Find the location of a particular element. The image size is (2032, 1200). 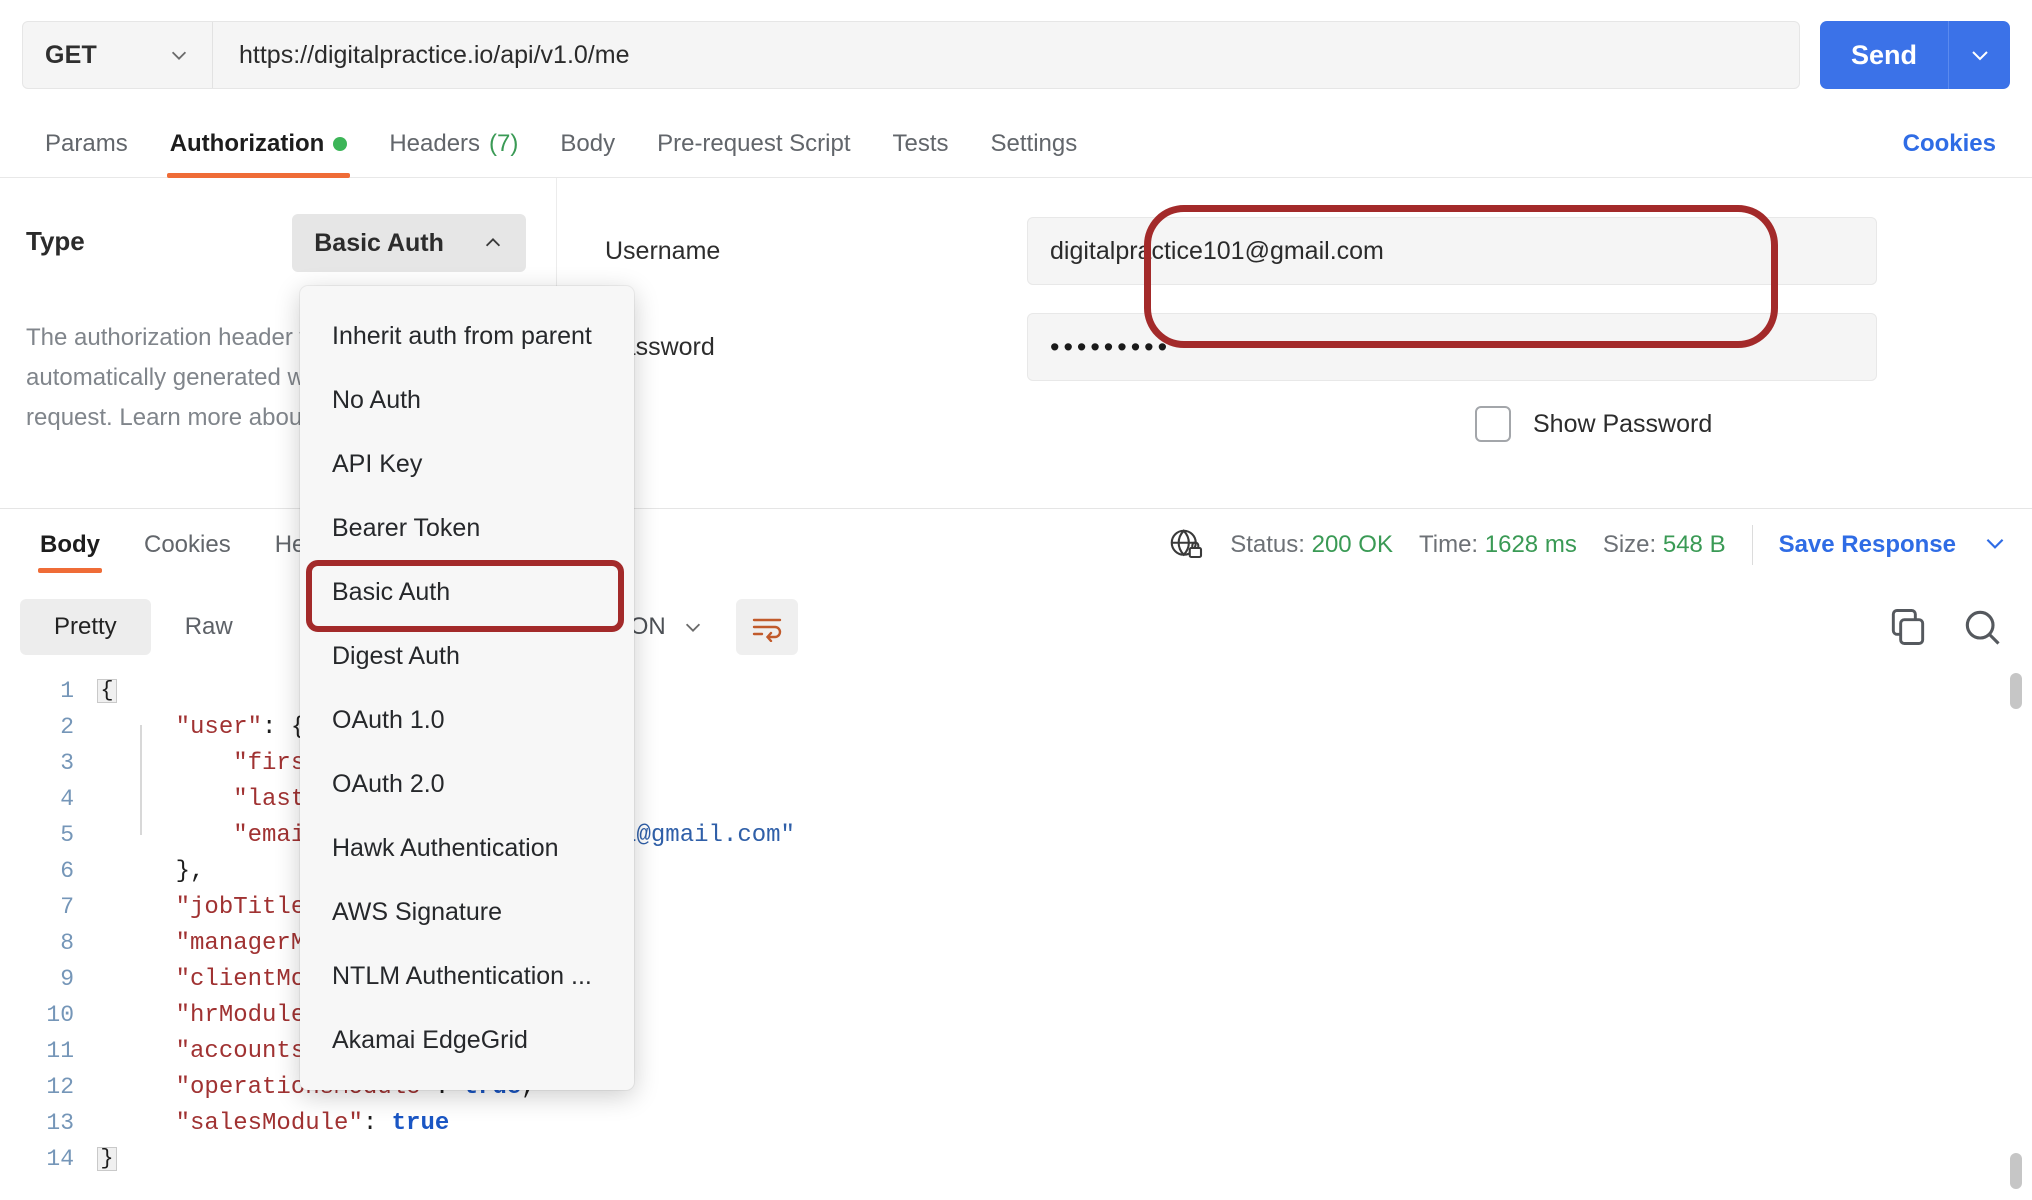

tab-settings: Settings is located at coordinates (1034, 144).